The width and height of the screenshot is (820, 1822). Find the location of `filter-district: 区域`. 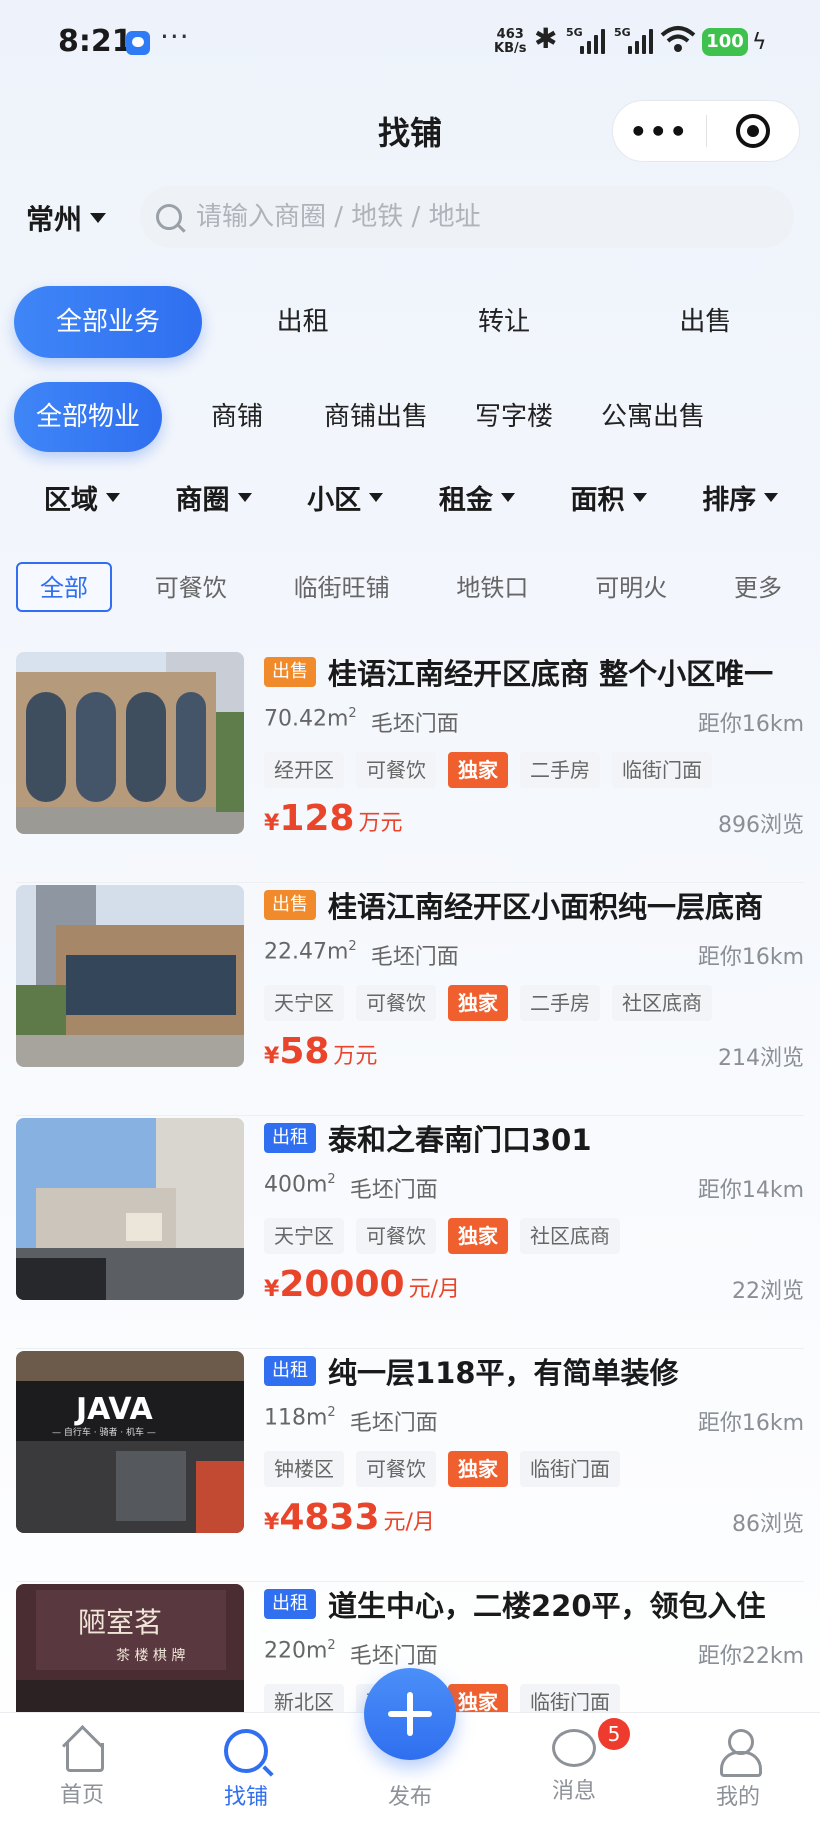

filter-district: 区域 is located at coordinates (82, 497).